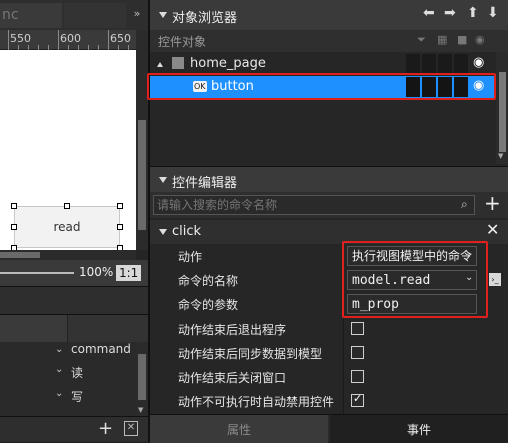  Describe the element at coordinates (37, 273) in the screenshot. I see `zoom-slider-track` at that location.